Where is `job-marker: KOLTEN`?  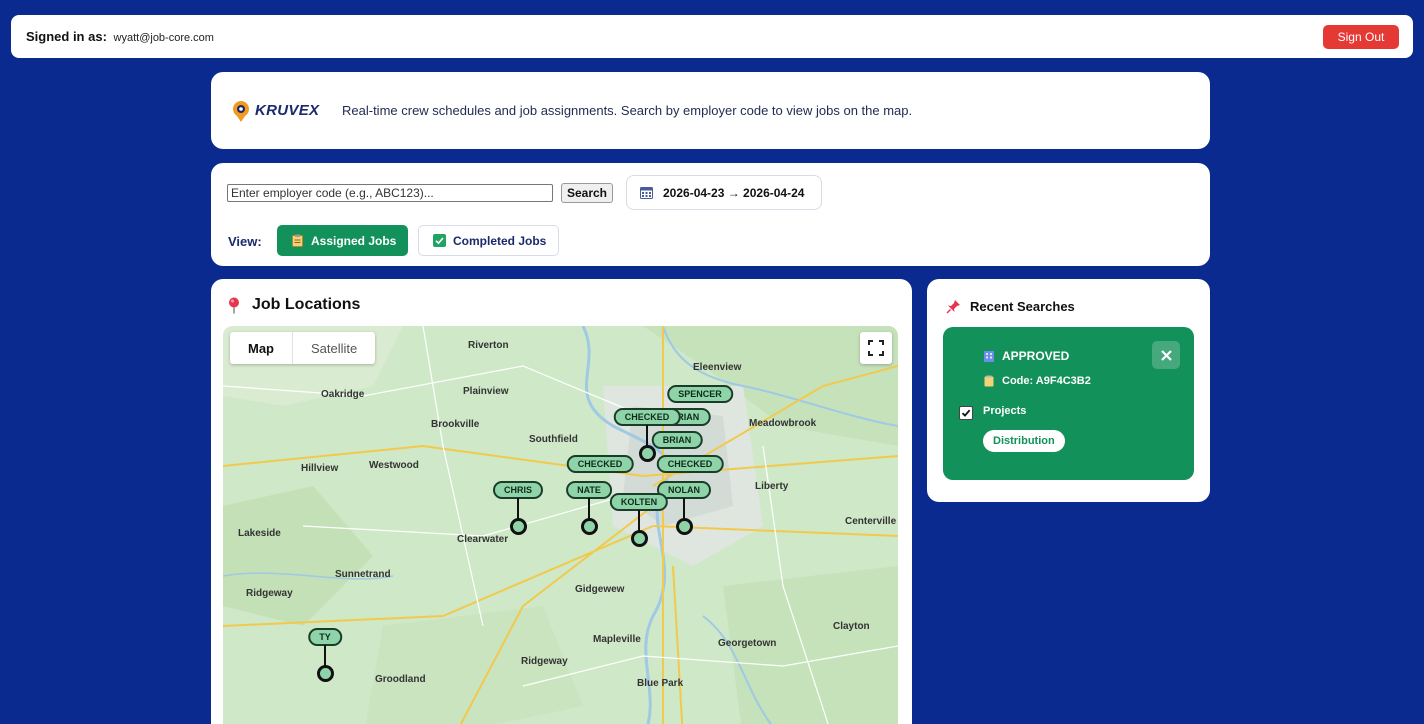 job-marker: KOLTEN is located at coordinates (639, 520).